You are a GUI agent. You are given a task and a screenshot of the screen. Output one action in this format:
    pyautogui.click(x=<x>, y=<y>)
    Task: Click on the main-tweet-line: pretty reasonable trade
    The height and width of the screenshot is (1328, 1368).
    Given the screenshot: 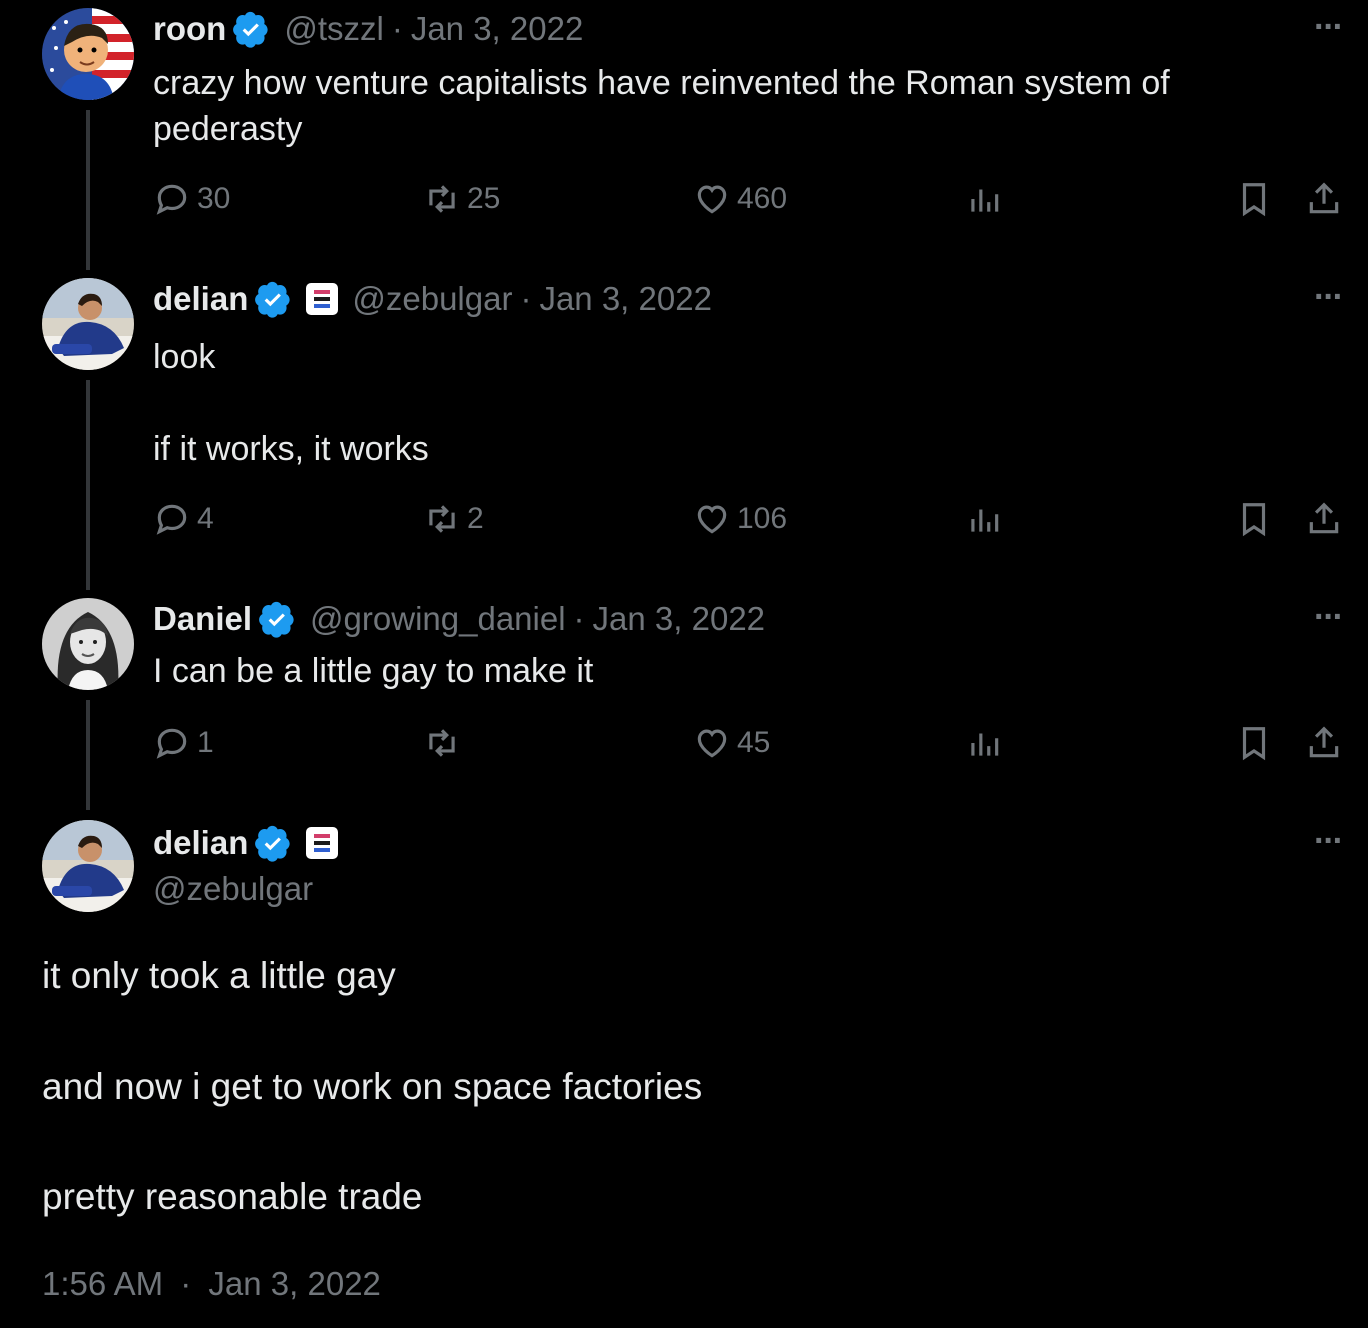 What is the action you would take?
    pyautogui.click(x=232, y=1196)
    